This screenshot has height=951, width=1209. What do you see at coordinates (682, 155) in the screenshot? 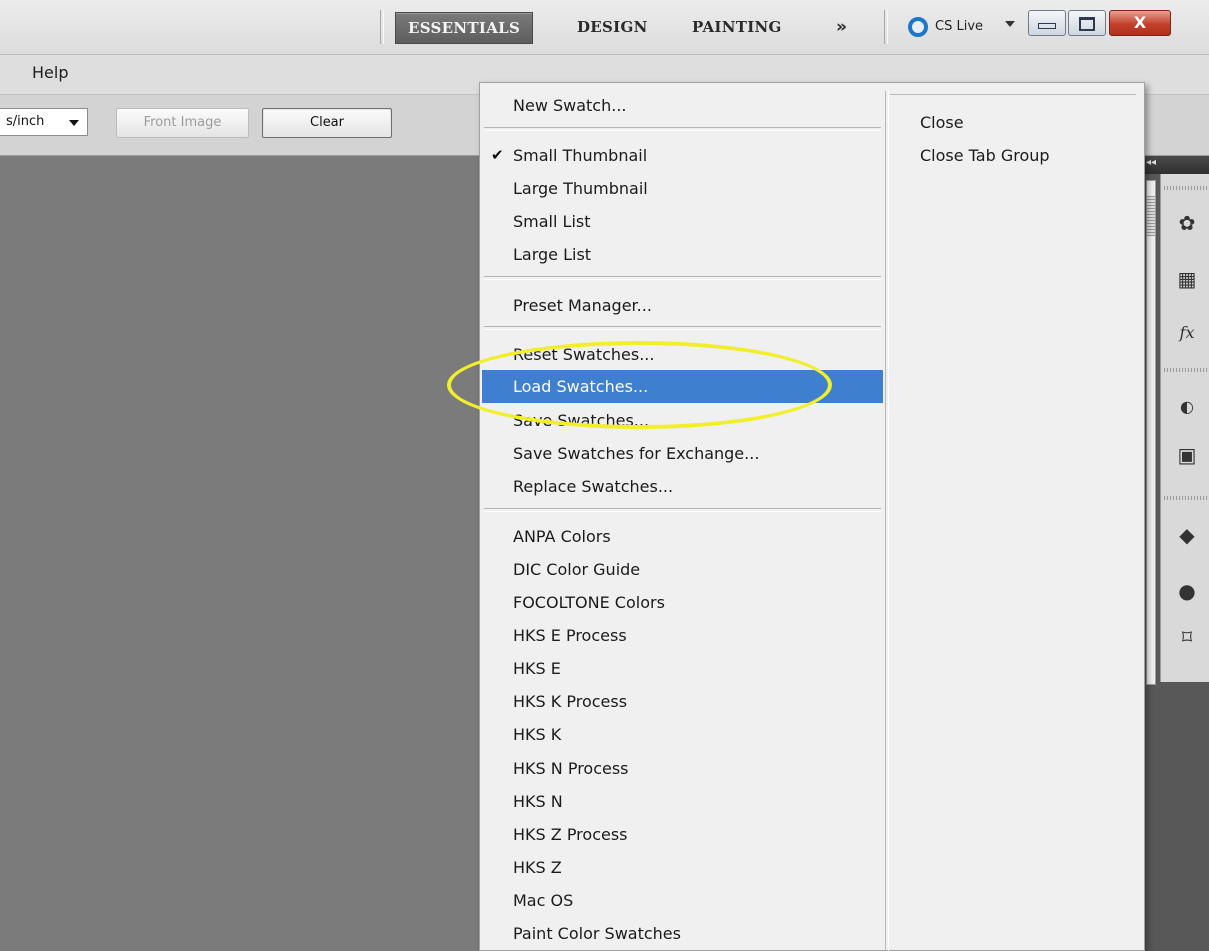
I see `menu-item-small-thumbnail: ✔ Small Thumbnail` at bounding box center [682, 155].